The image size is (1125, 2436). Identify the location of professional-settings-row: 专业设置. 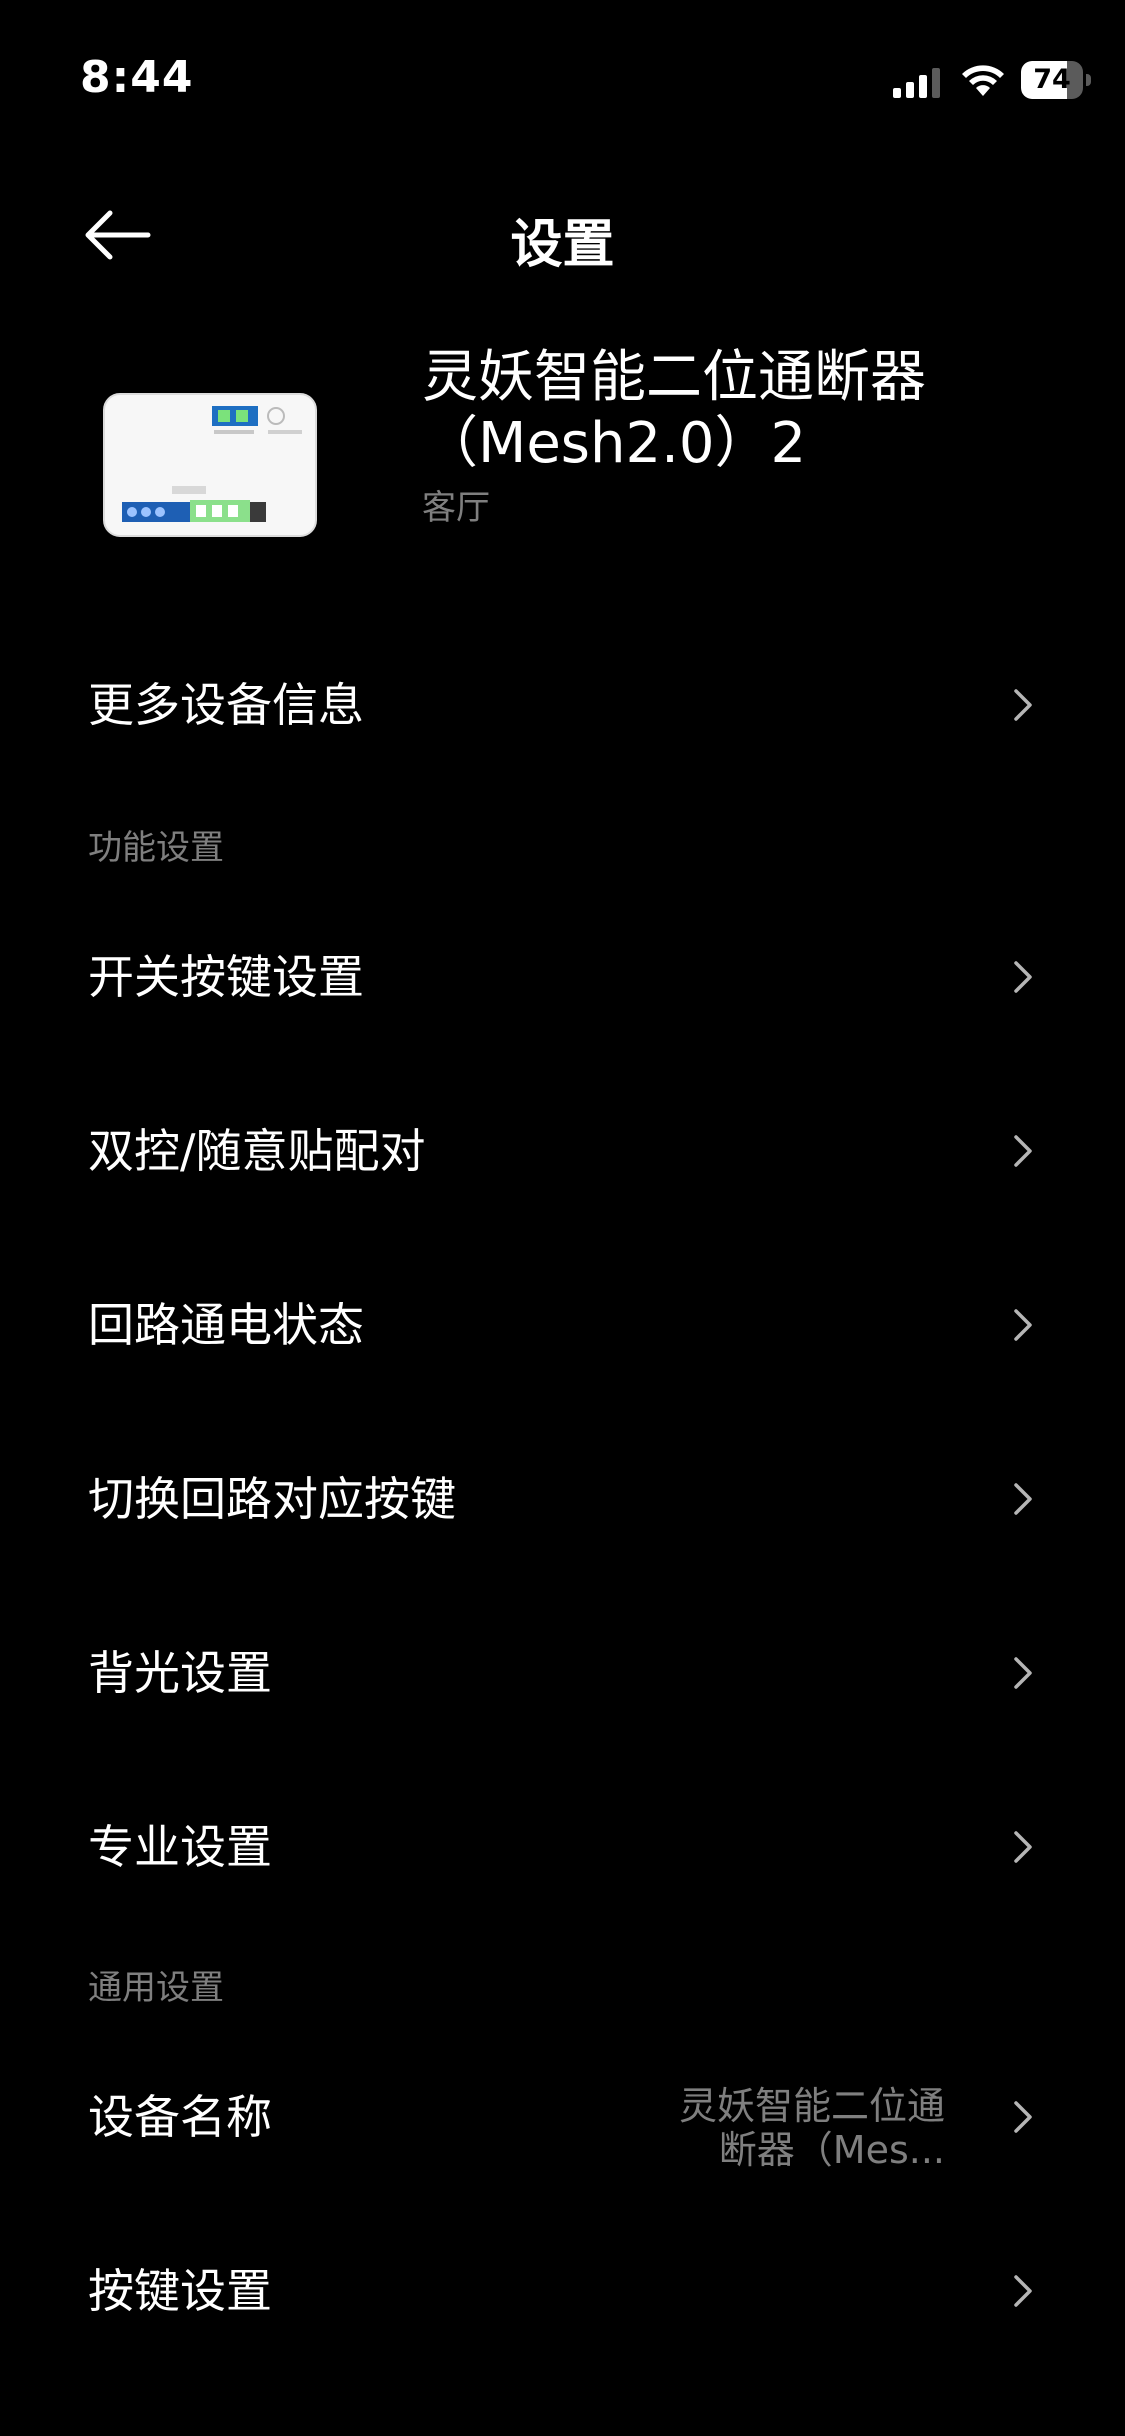
(562, 1847).